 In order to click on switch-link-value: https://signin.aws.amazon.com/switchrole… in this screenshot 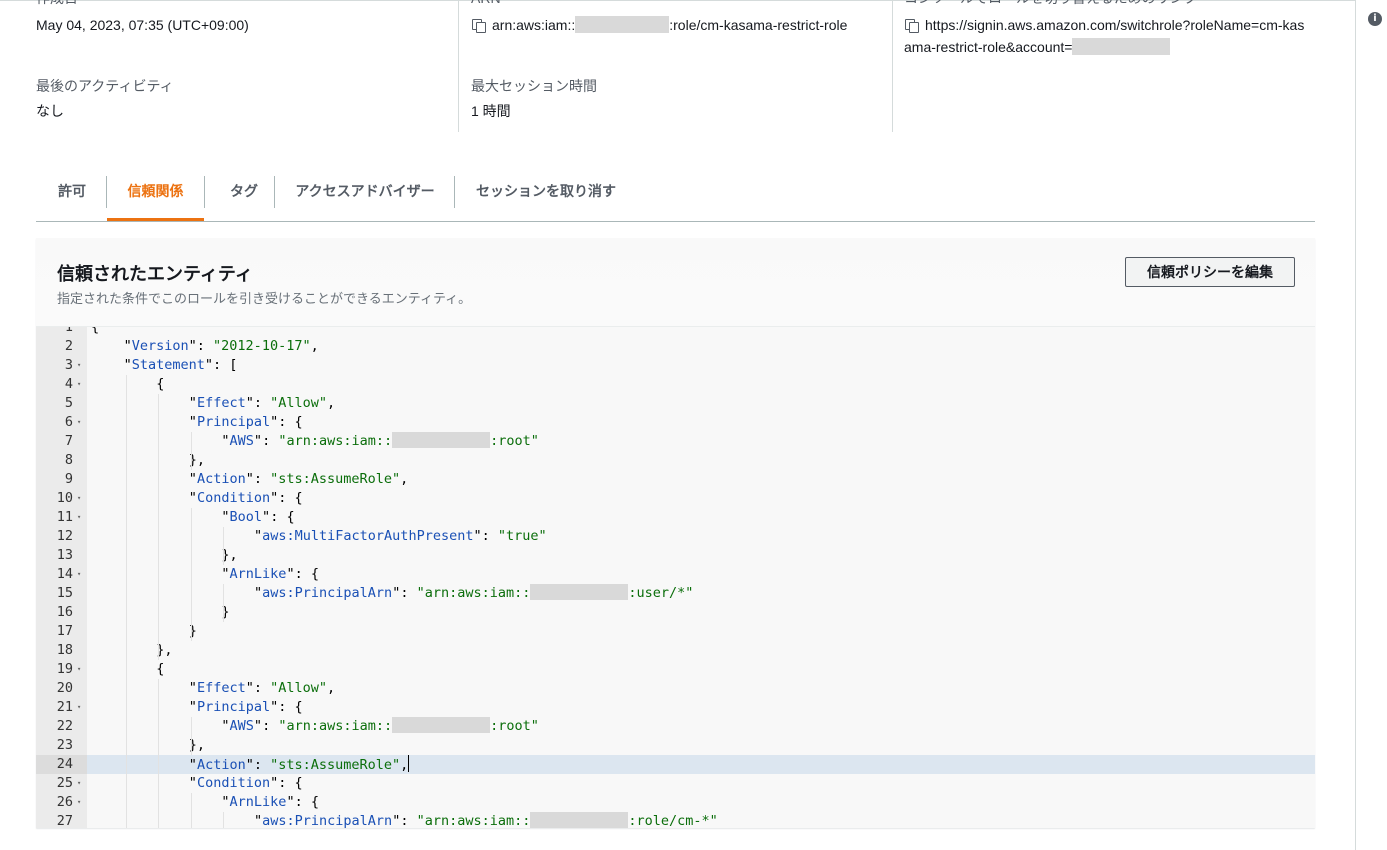, I will do `click(1114, 36)`.